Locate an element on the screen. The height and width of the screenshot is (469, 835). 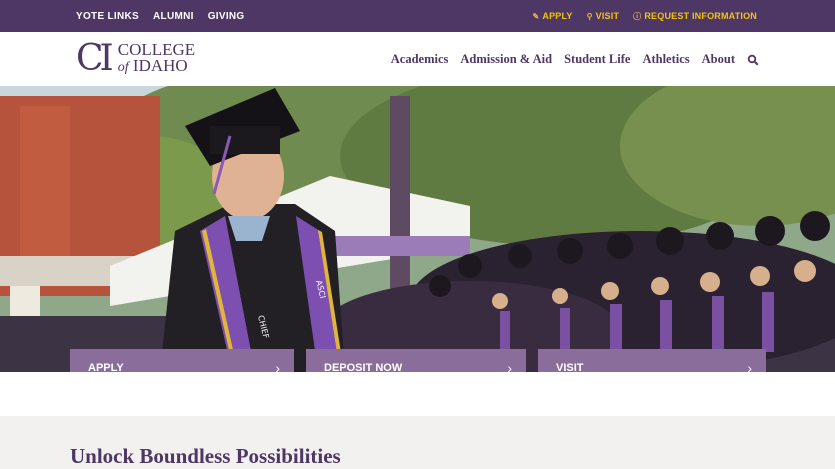
request-information-link: ⓘ REQUEST INFORMATION is located at coordinates (695, 16).